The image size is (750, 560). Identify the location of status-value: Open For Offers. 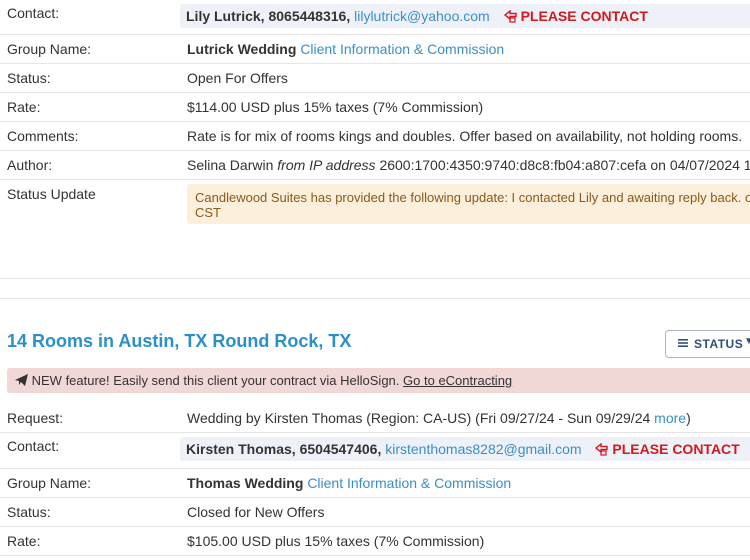
(237, 78).